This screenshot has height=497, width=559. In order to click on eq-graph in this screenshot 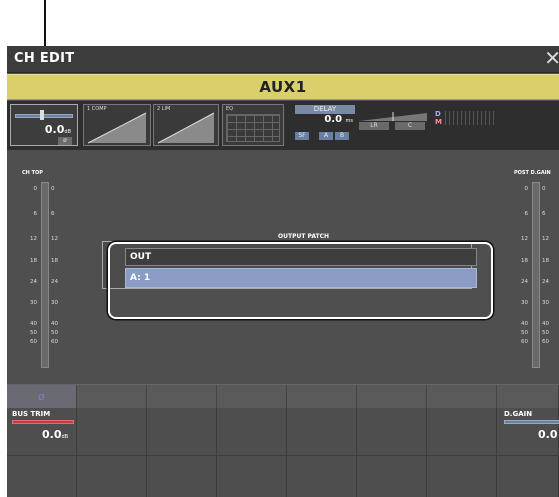, I will do `click(253, 128)`.